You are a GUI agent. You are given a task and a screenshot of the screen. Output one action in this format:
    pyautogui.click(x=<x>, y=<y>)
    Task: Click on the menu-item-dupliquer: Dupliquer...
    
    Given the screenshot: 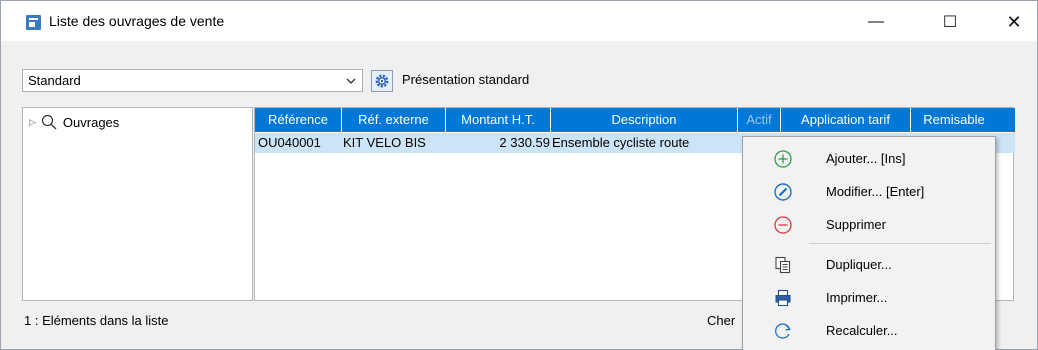 What is the action you would take?
    pyautogui.click(x=869, y=264)
    